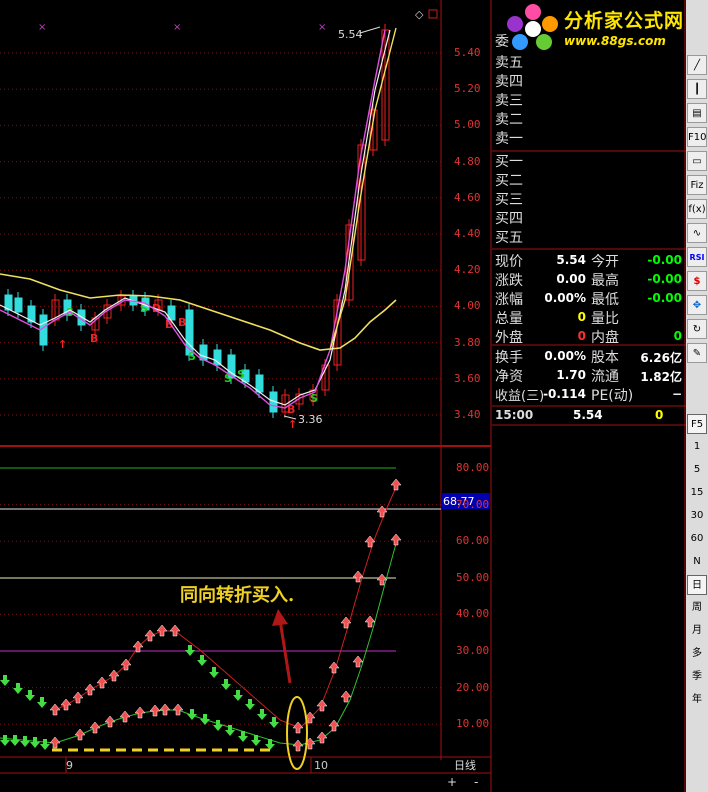 This screenshot has height=792, width=708. I want to click on sell-level-label: 卖二, so click(509, 120).